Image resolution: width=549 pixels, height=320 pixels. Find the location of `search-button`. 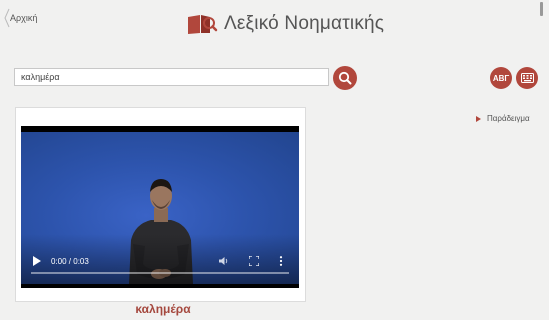

search-button is located at coordinates (345, 78).